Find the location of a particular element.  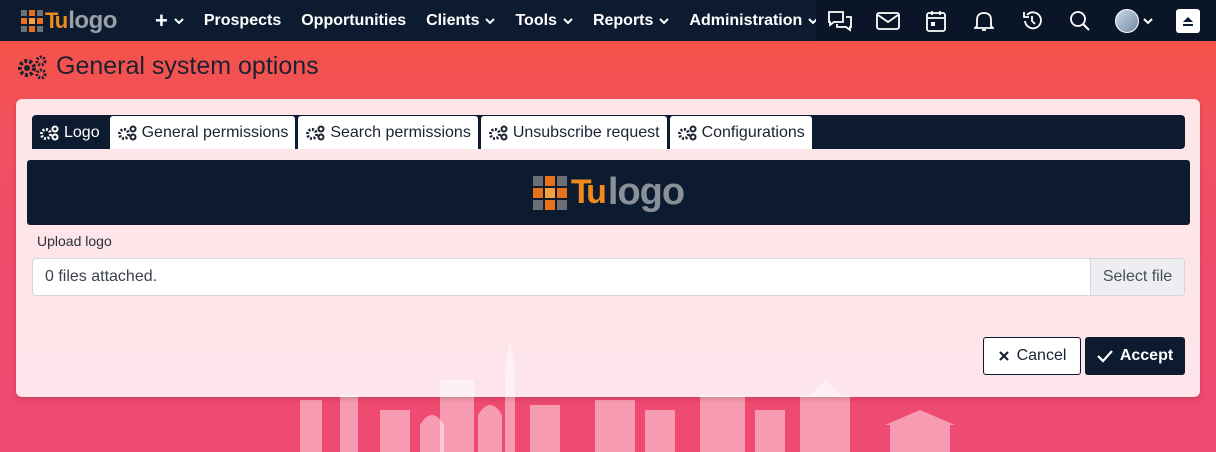

calendar-icon is located at coordinates (936, 20).